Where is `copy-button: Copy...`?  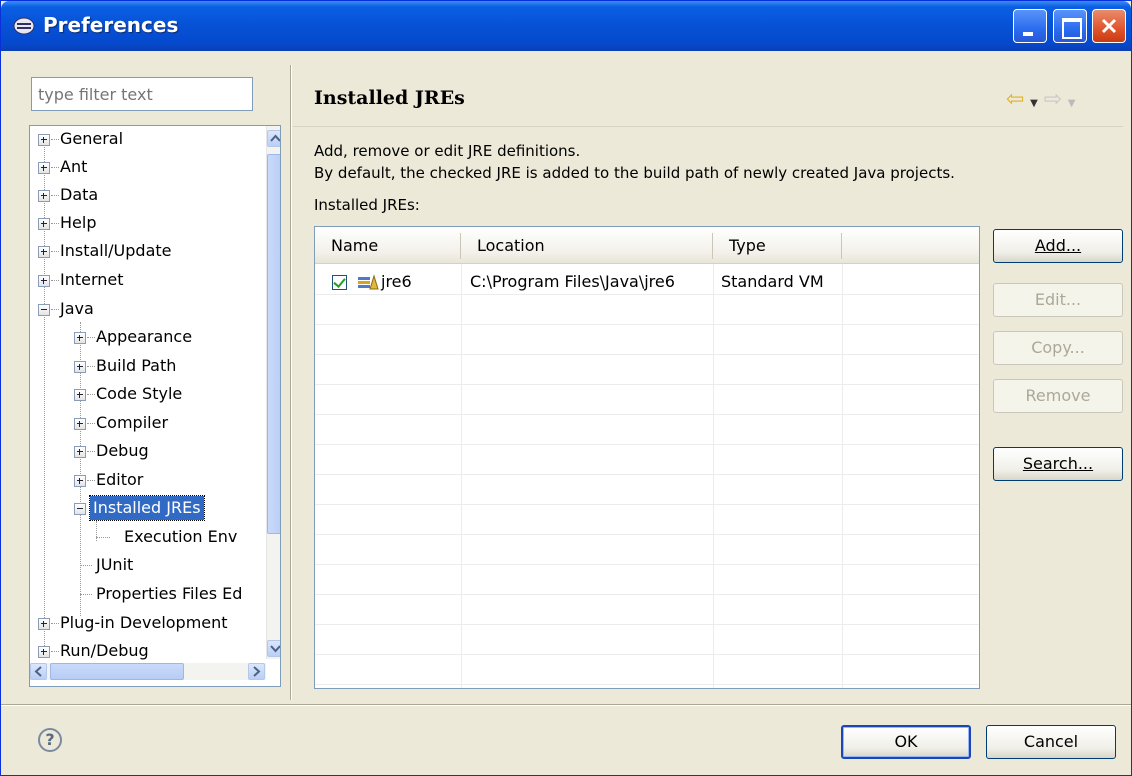
copy-button: Copy... is located at coordinates (1058, 348).